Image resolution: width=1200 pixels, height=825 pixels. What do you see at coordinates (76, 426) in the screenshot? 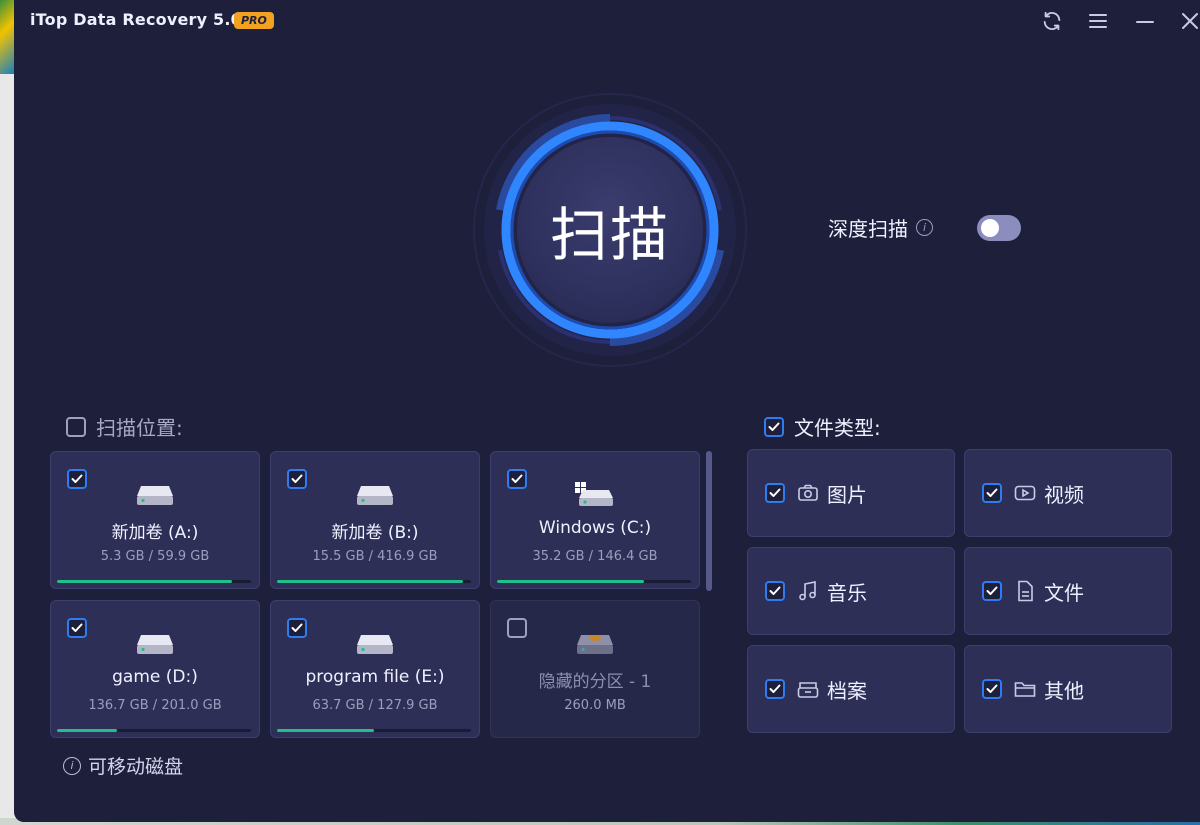
I see `scan-location-checkbox` at bounding box center [76, 426].